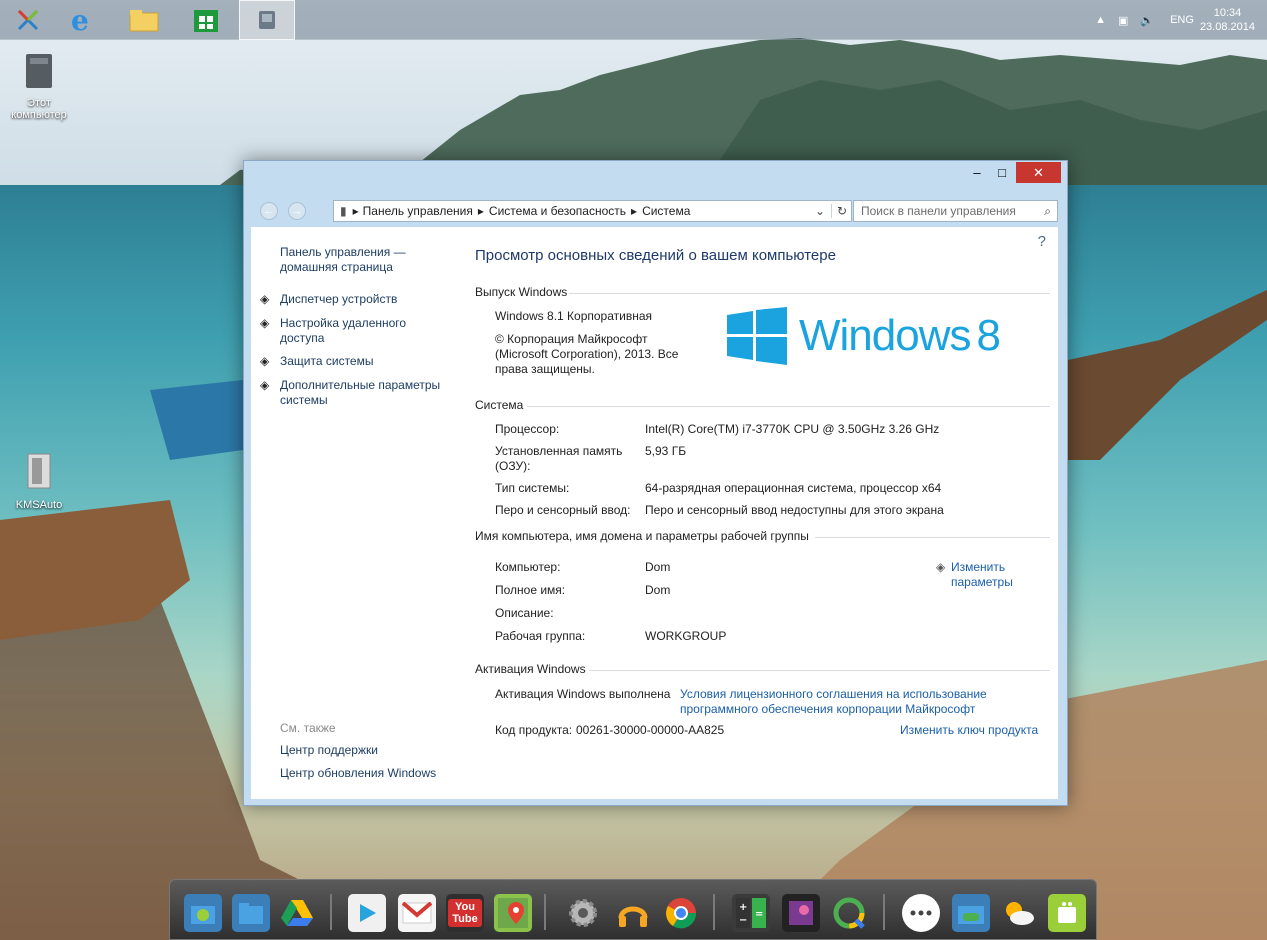  What do you see at coordinates (367, 913) in the screenshot?
I see `play-store-icon` at bounding box center [367, 913].